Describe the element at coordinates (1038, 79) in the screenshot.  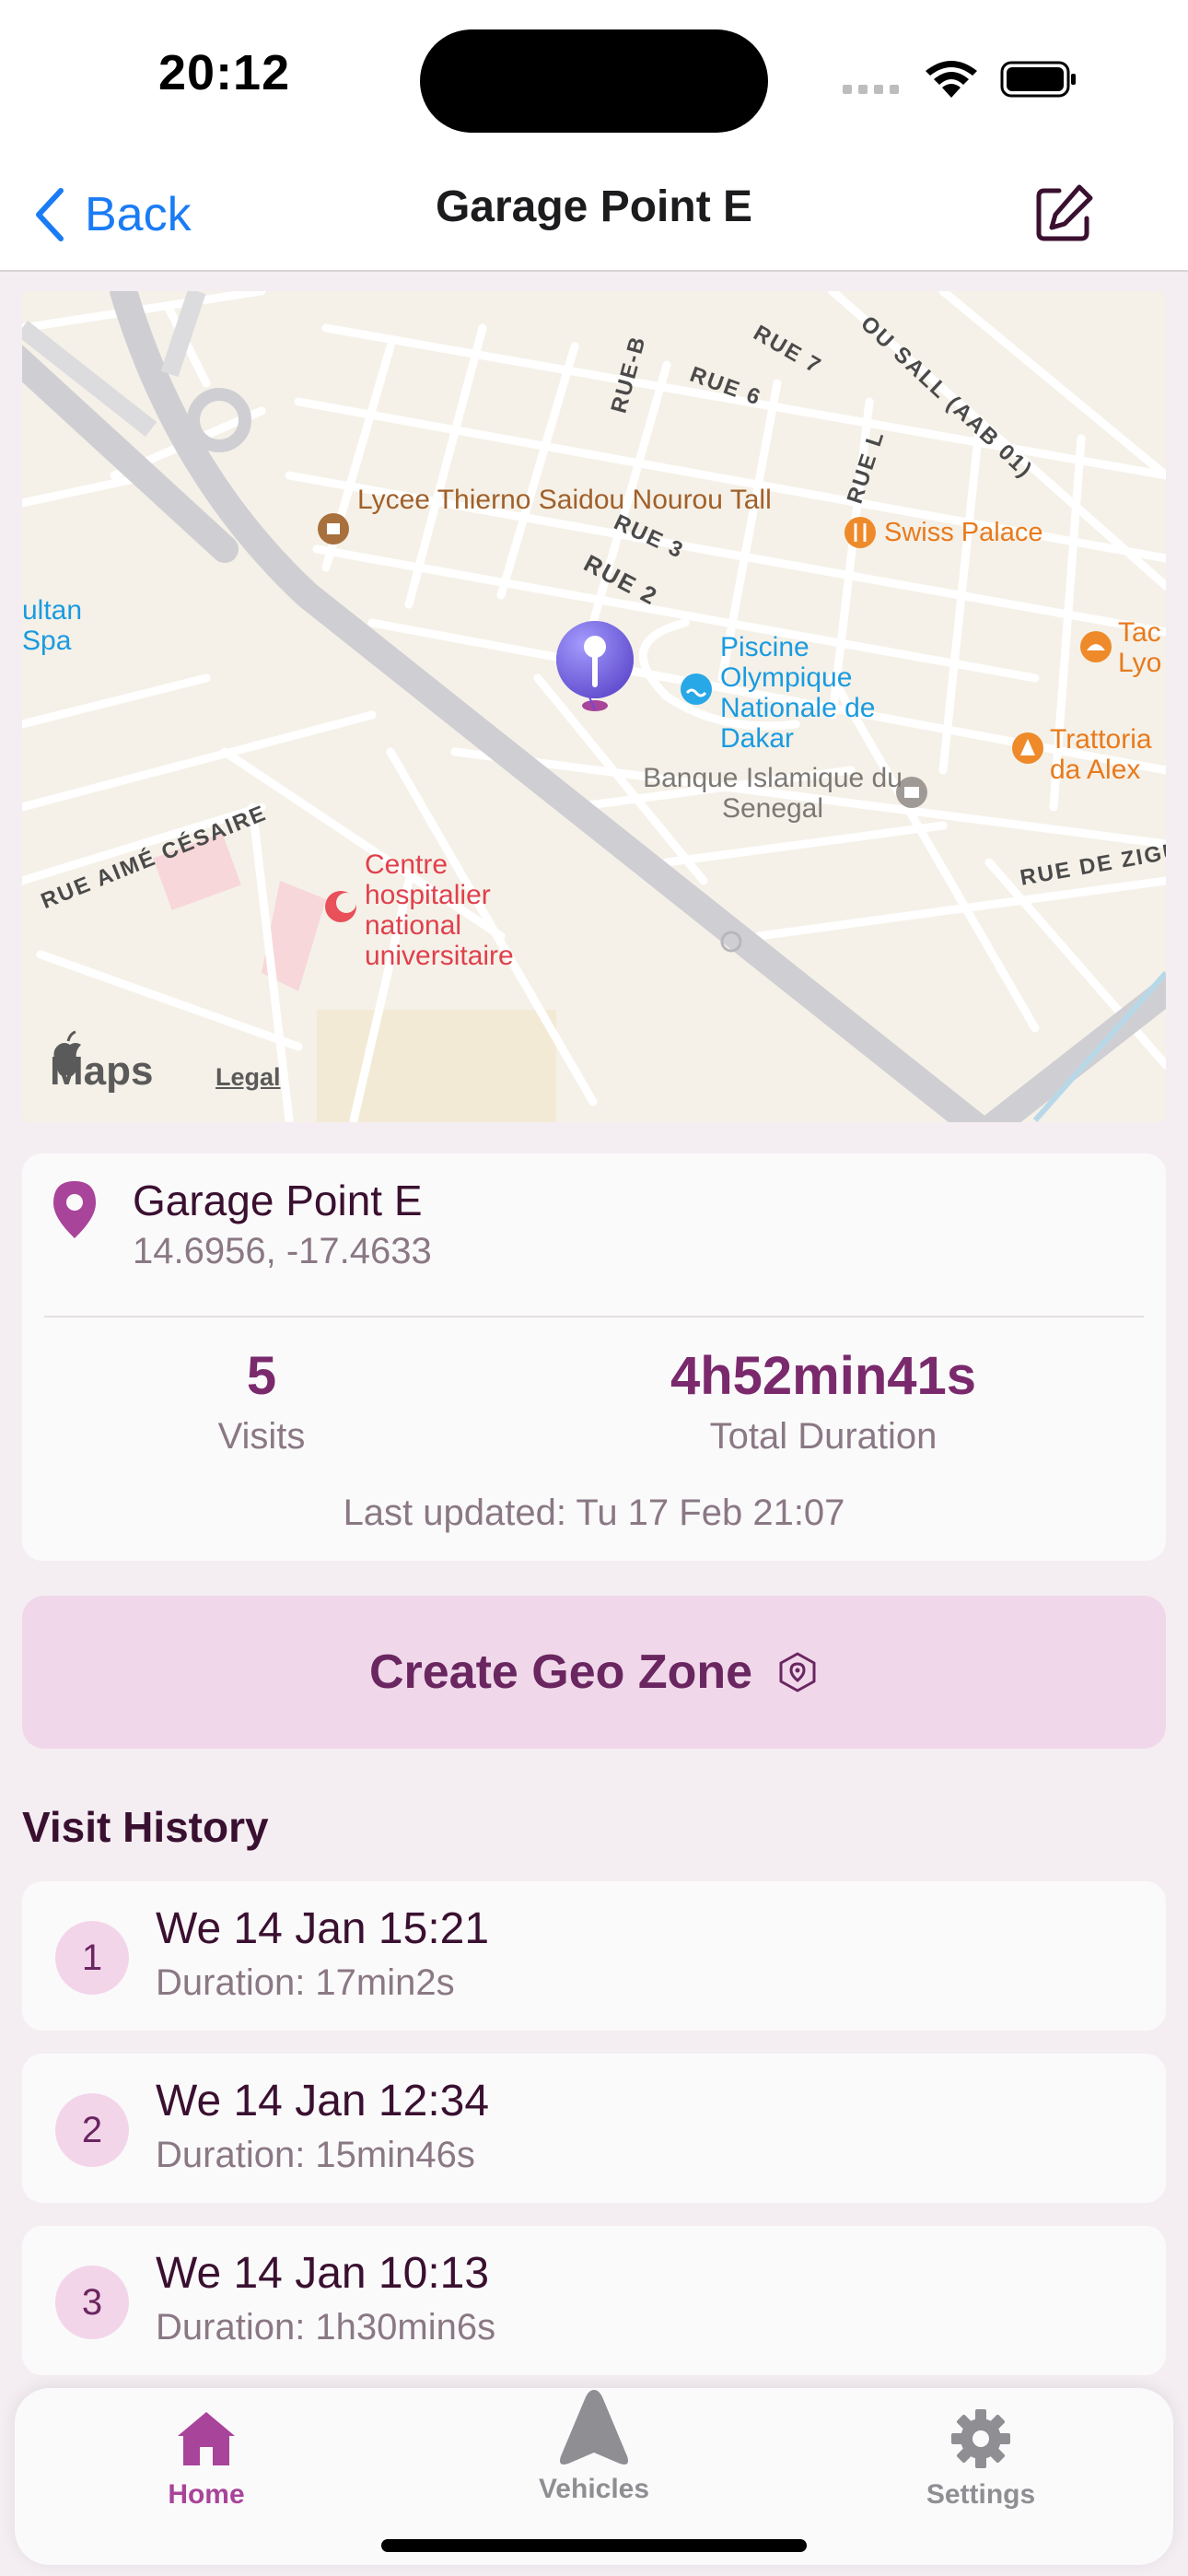
I see `battery-icon` at that location.